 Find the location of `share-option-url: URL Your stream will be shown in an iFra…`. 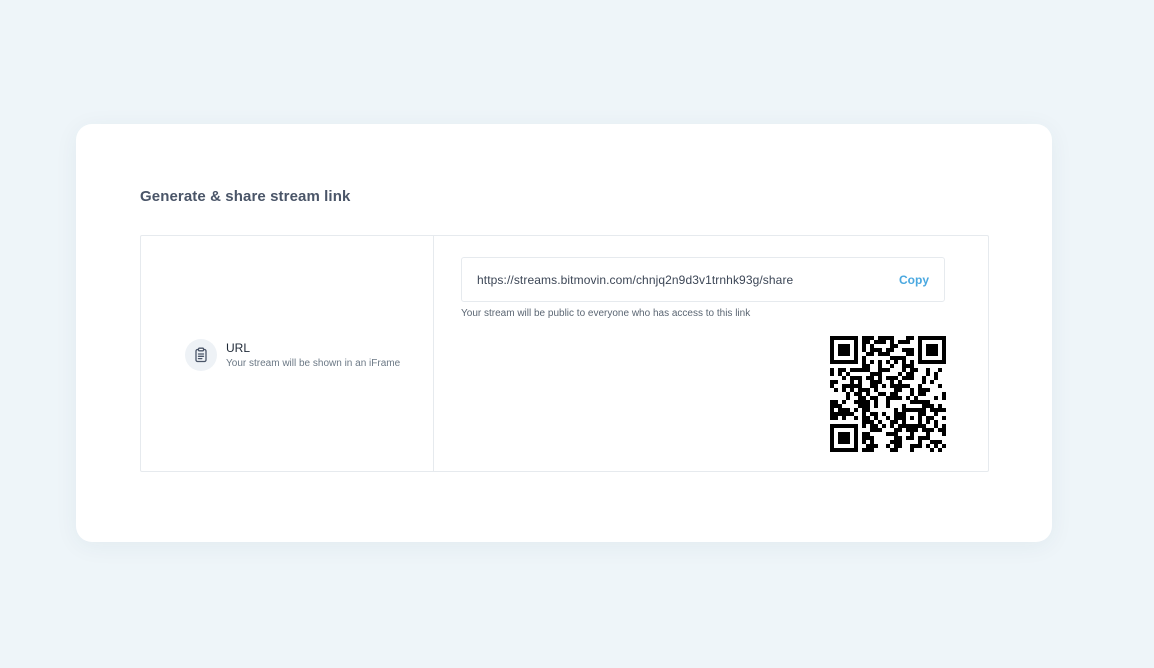

share-option-url: URL Your stream will be shown in an iFra… is located at coordinates (292, 355).